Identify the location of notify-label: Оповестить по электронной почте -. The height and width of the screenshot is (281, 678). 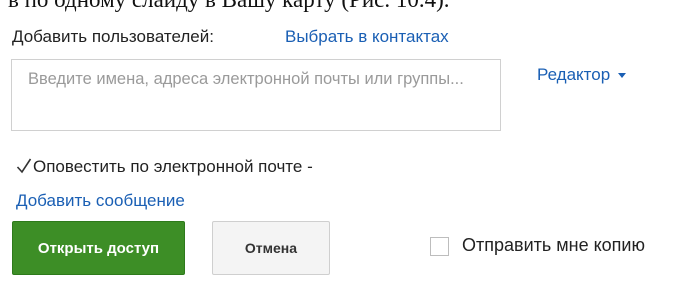
(173, 166).